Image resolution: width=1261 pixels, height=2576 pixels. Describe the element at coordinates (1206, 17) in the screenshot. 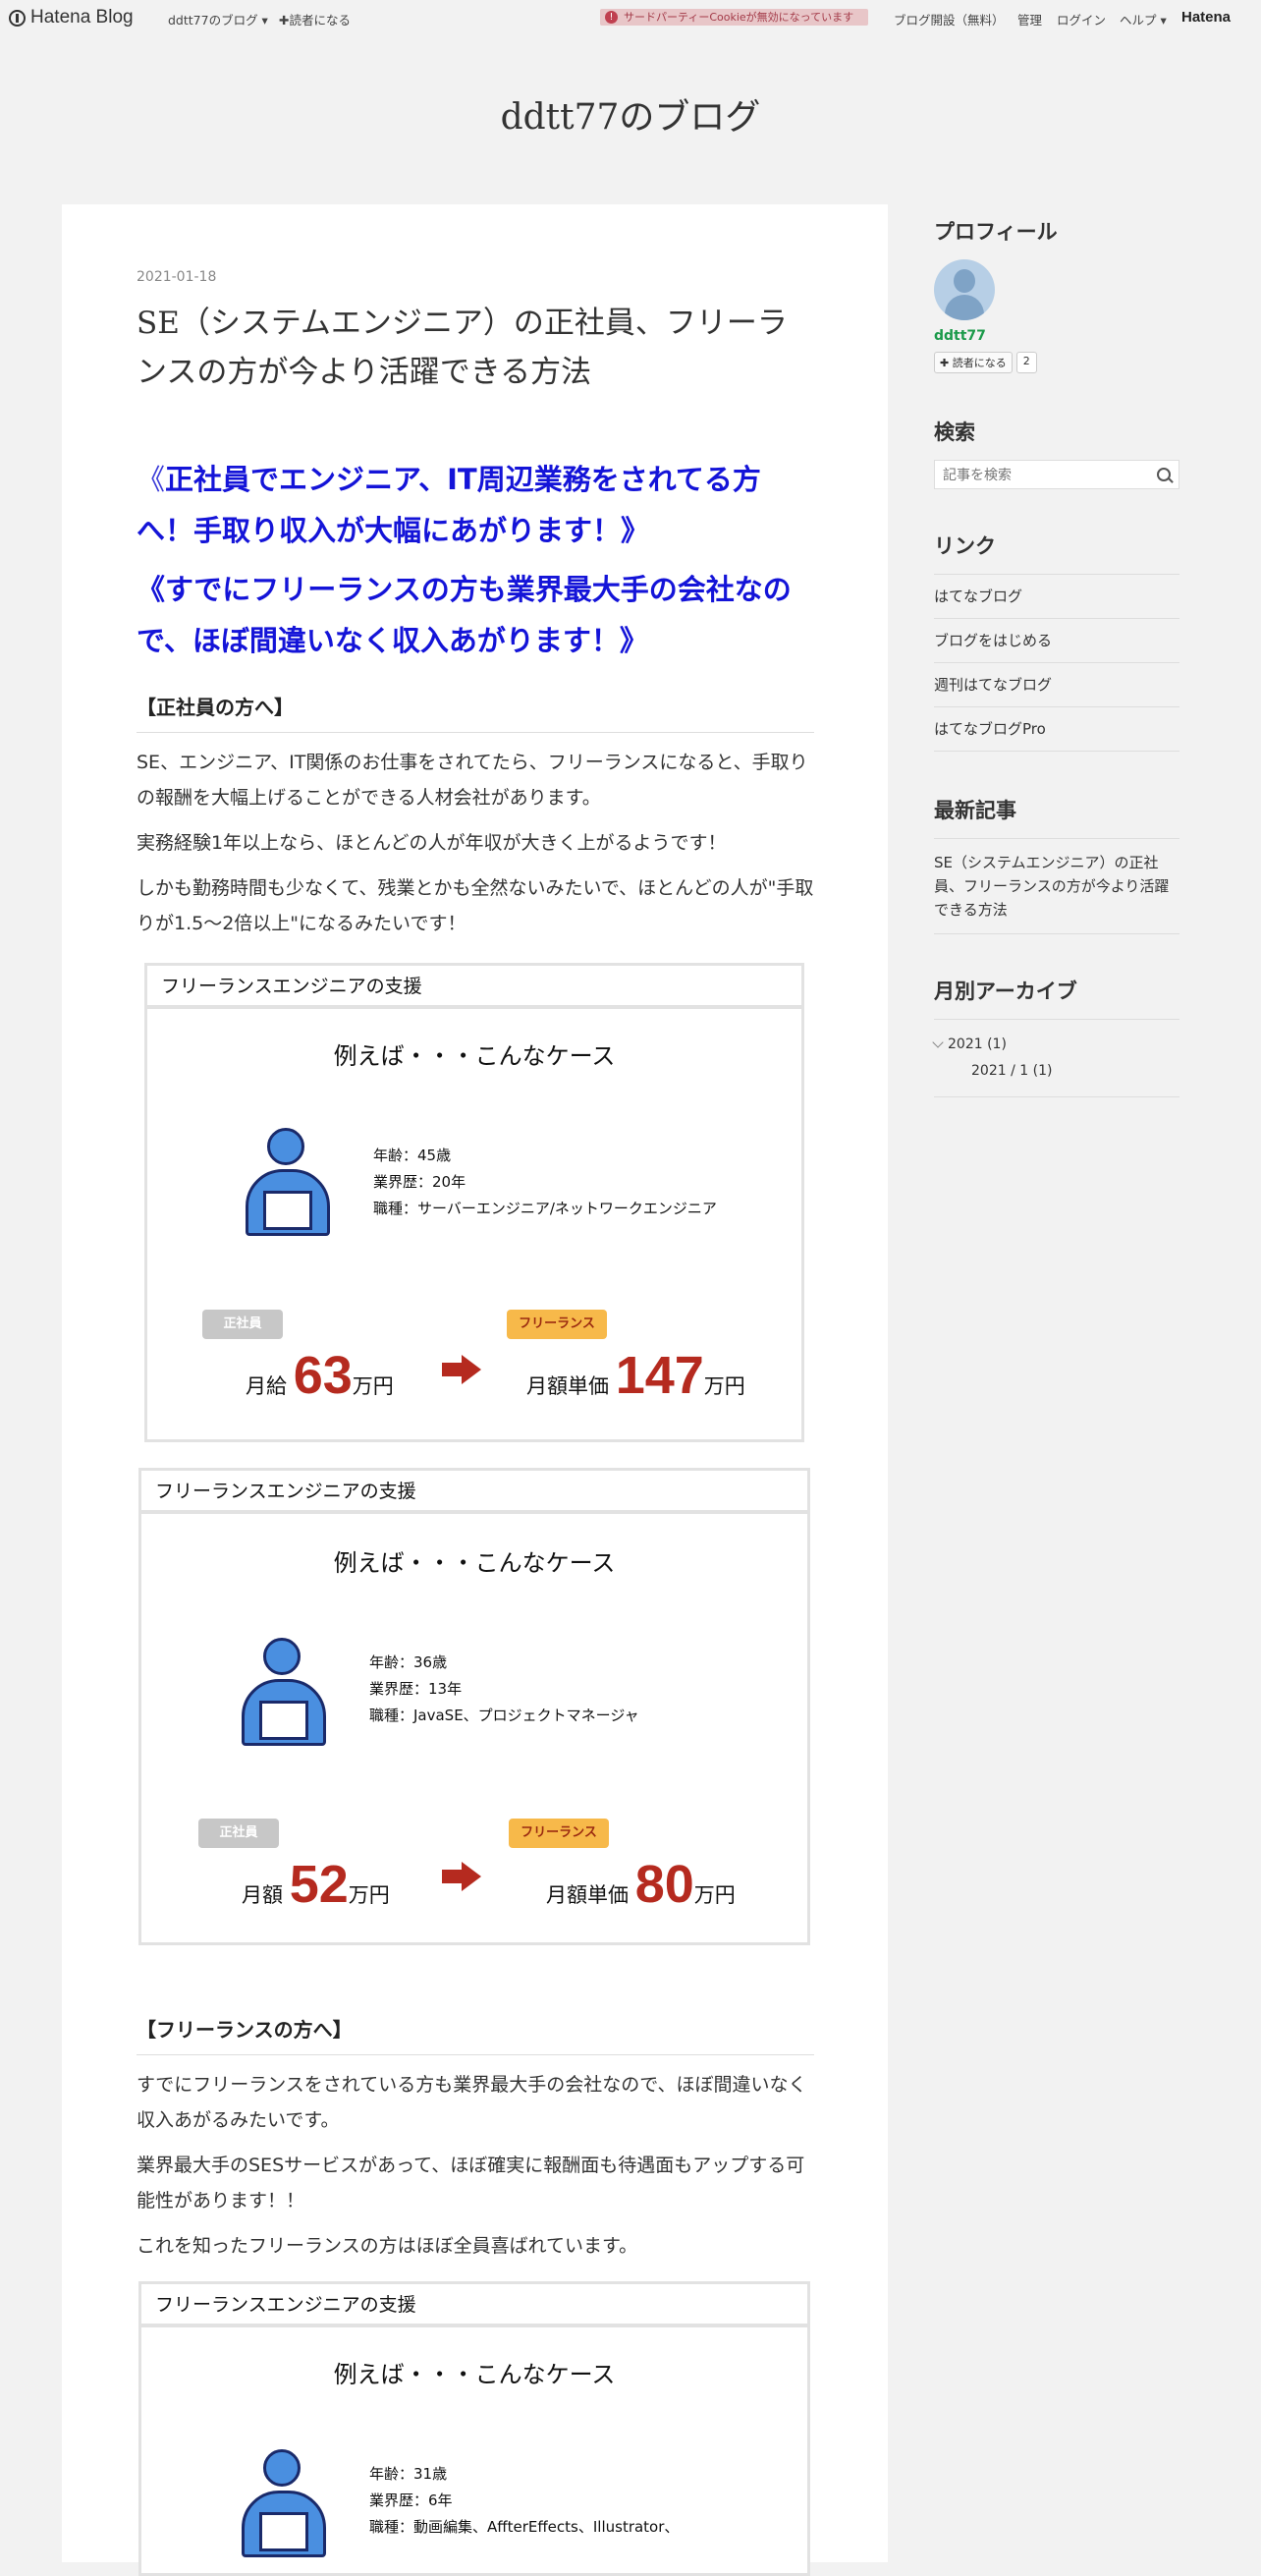

I see `hatena-link: Hatena` at that location.